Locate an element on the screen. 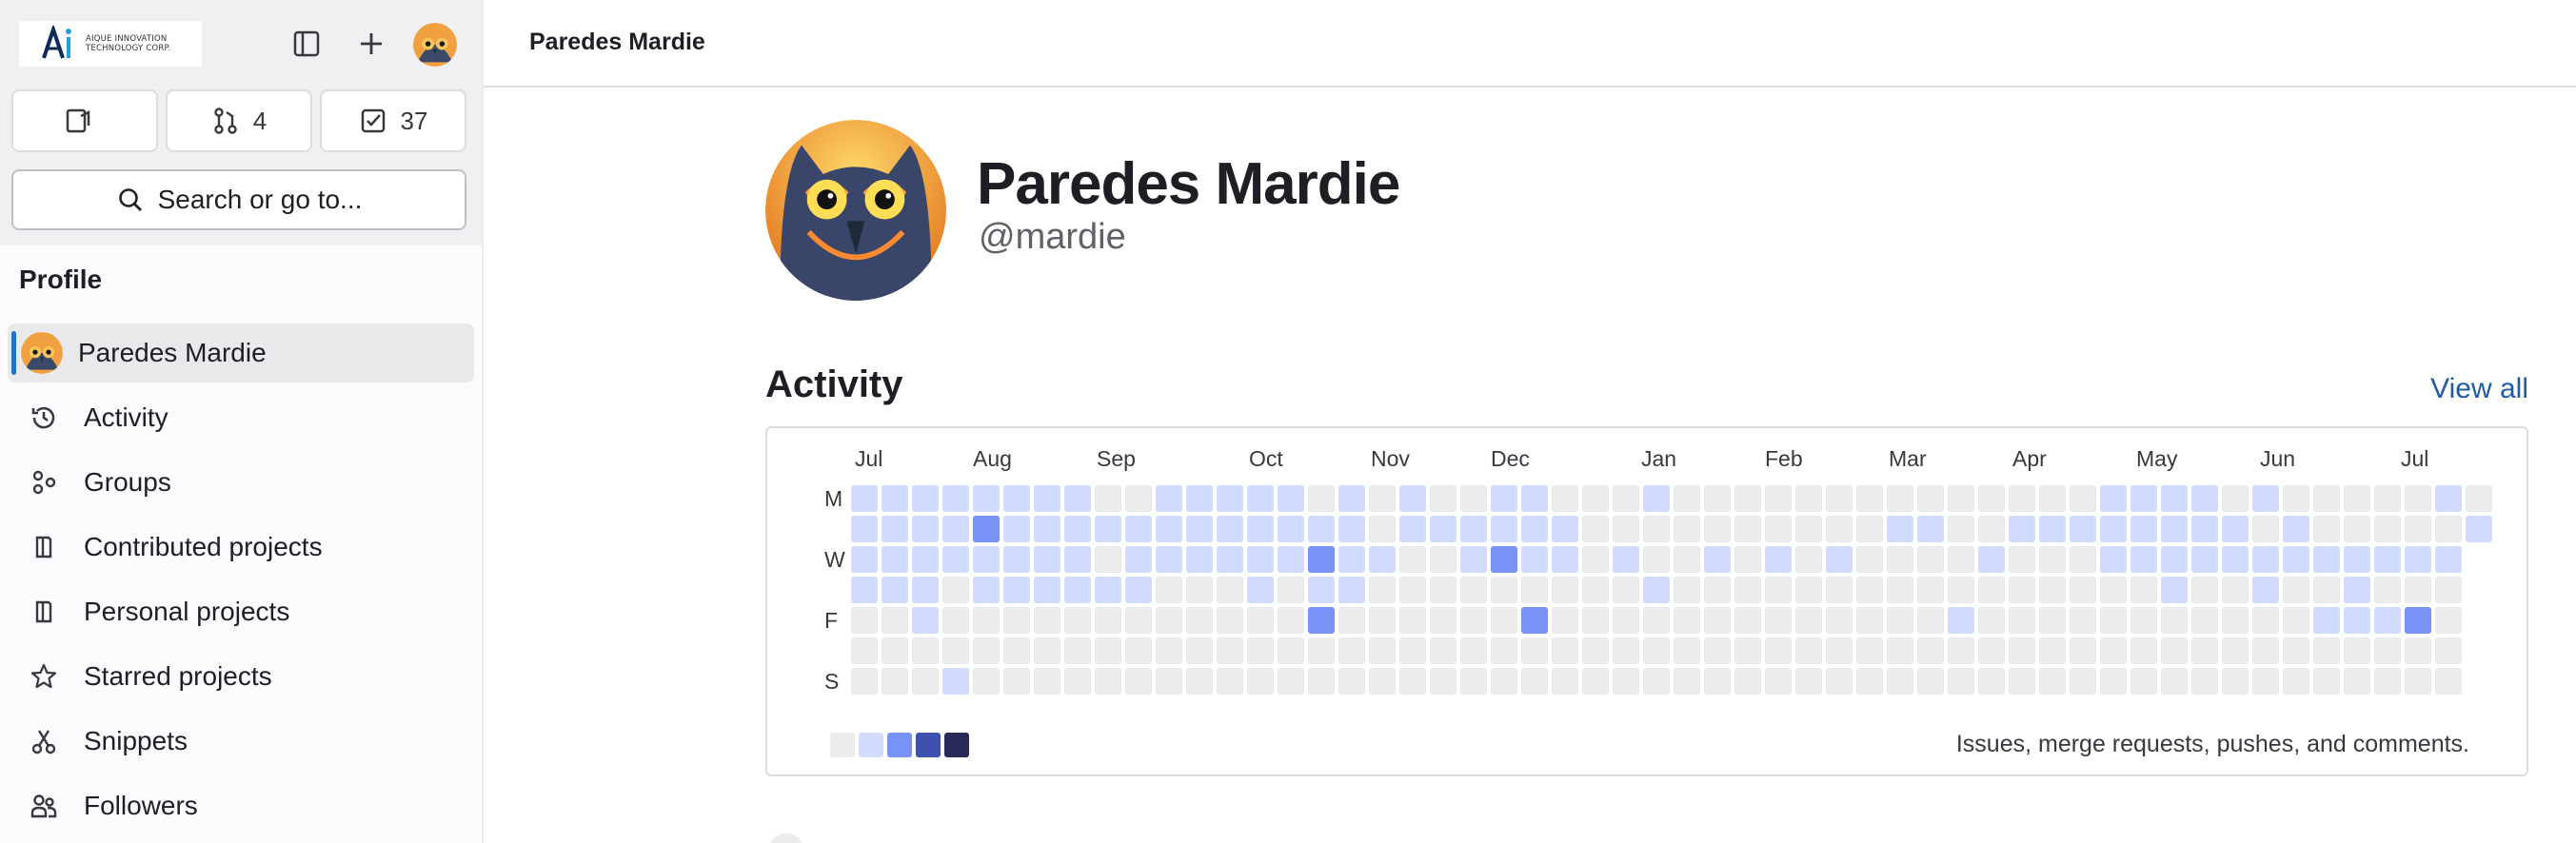 Image resolution: width=2576 pixels, height=843 pixels. sidebar-item-starred-projects: Starred projects is located at coordinates (241, 676).